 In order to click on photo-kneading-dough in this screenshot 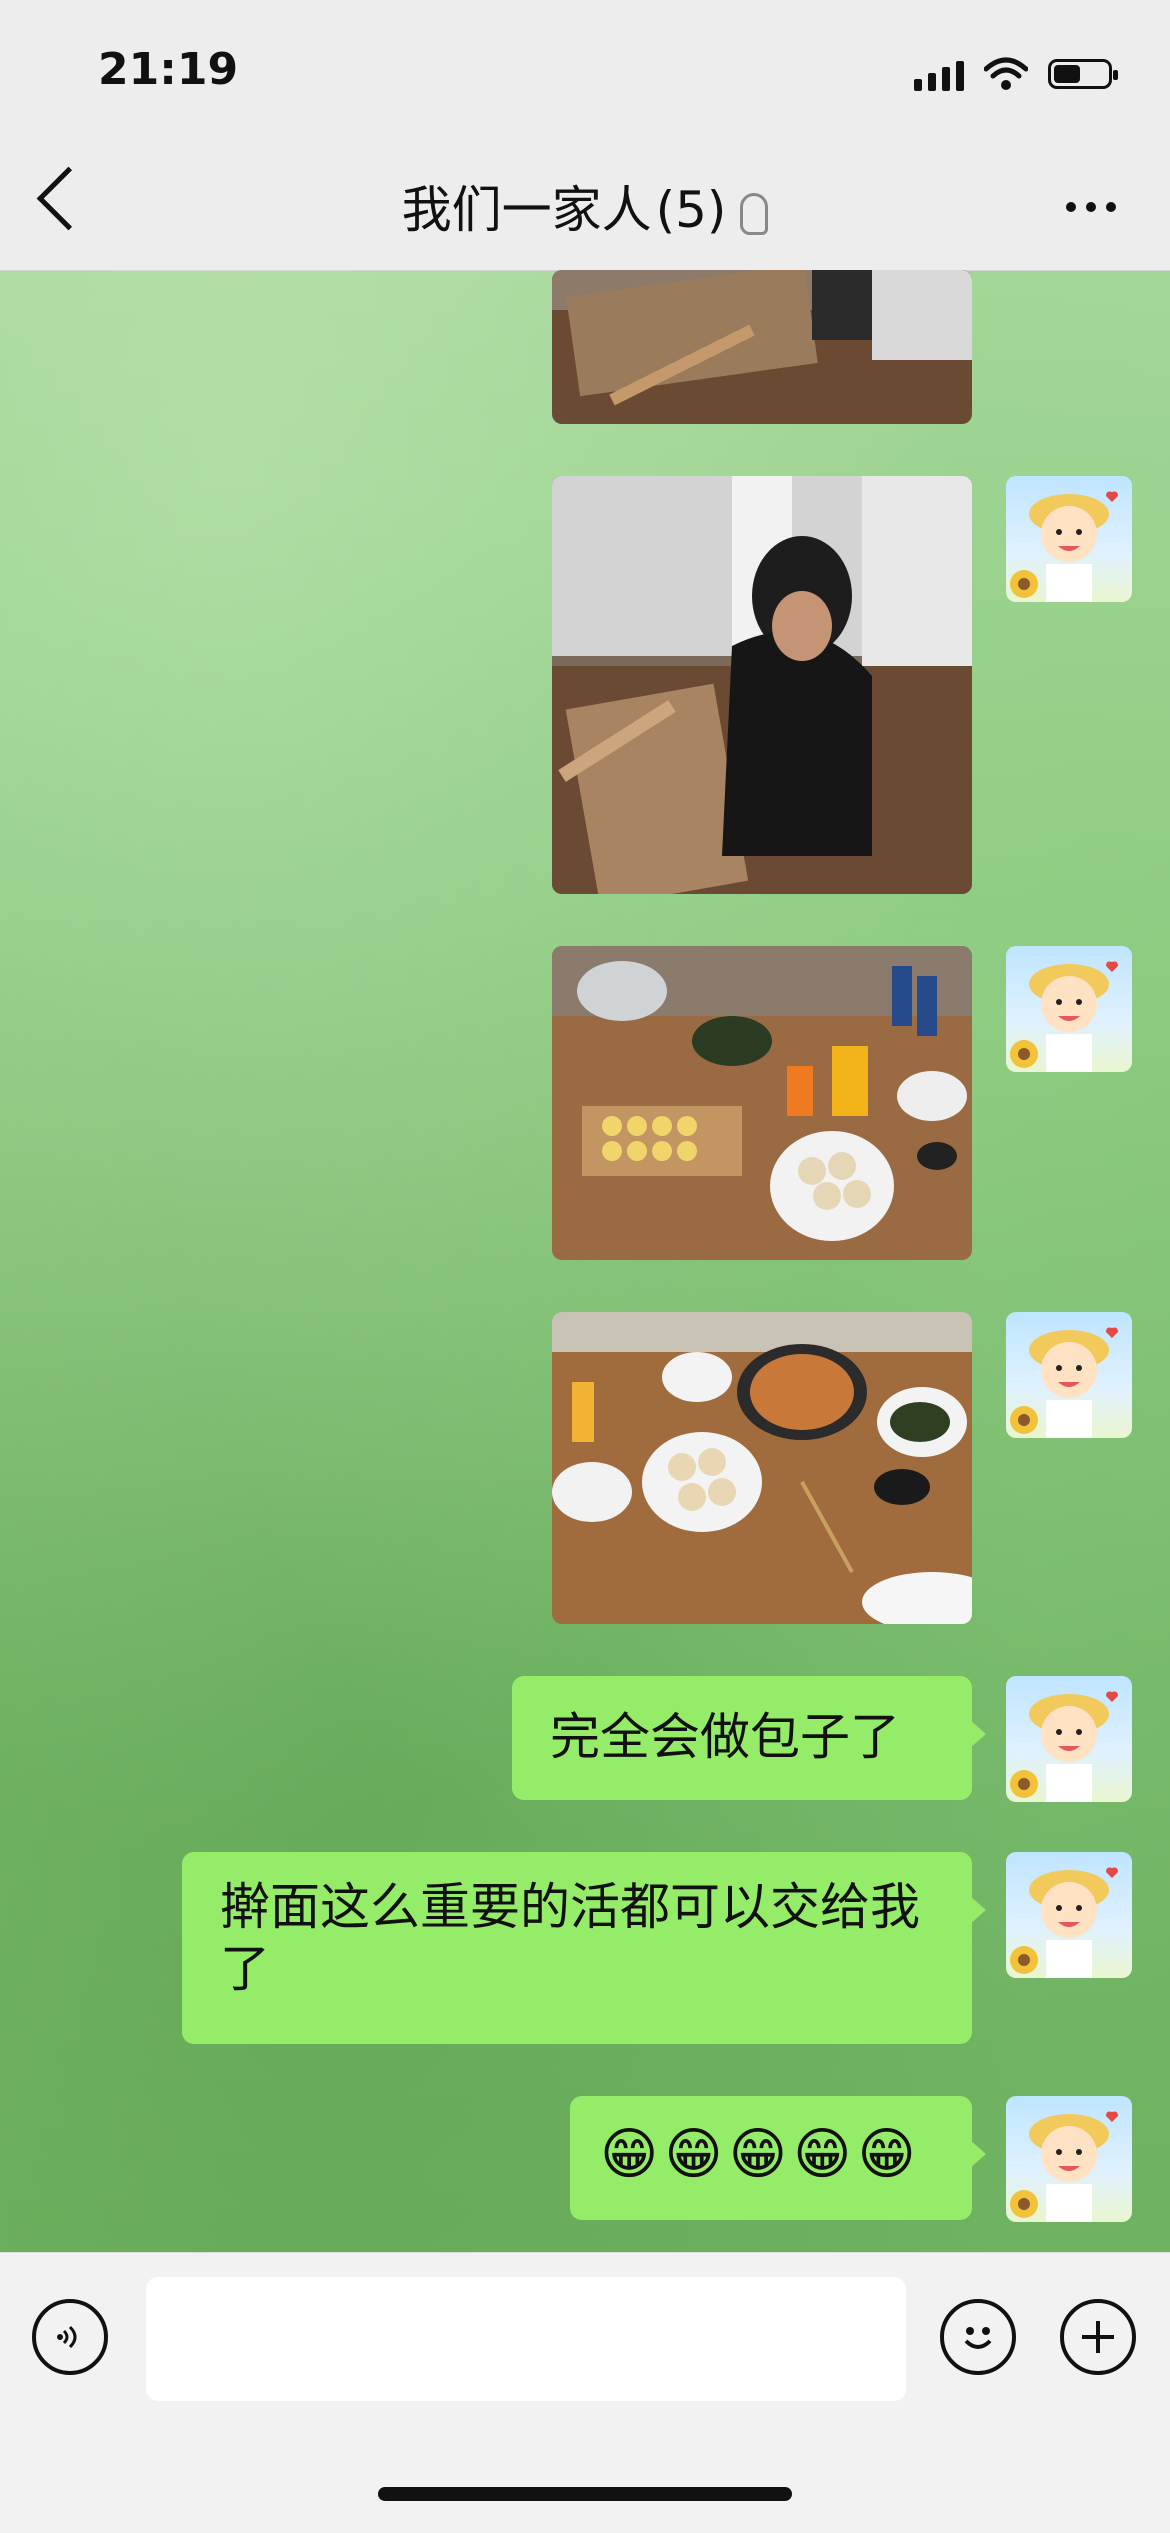, I will do `click(762, 347)`.